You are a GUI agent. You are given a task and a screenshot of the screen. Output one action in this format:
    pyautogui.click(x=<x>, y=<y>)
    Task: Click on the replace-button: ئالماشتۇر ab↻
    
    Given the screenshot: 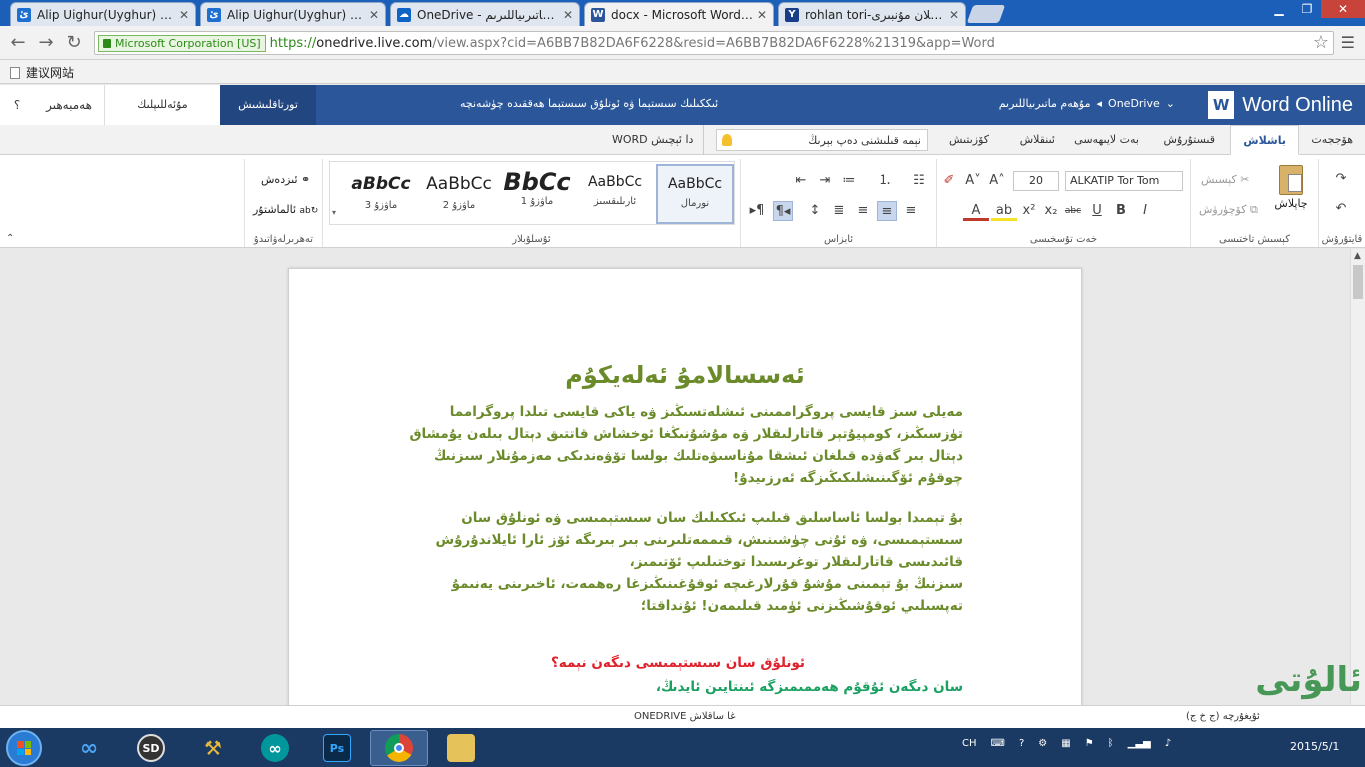 What is the action you would take?
    pyautogui.click(x=285, y=209)
    